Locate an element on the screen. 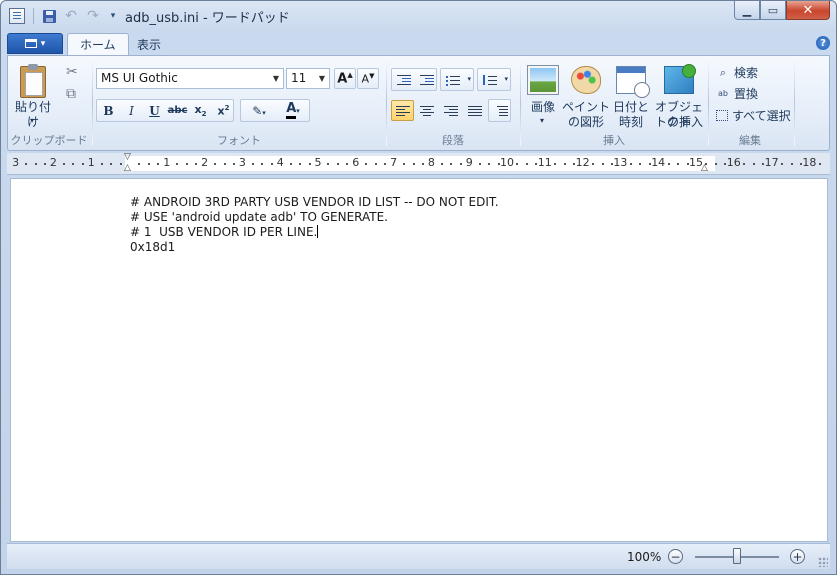 The image size is (837, 575). left-indent-marker: △ is located at coordinates (127, 168).